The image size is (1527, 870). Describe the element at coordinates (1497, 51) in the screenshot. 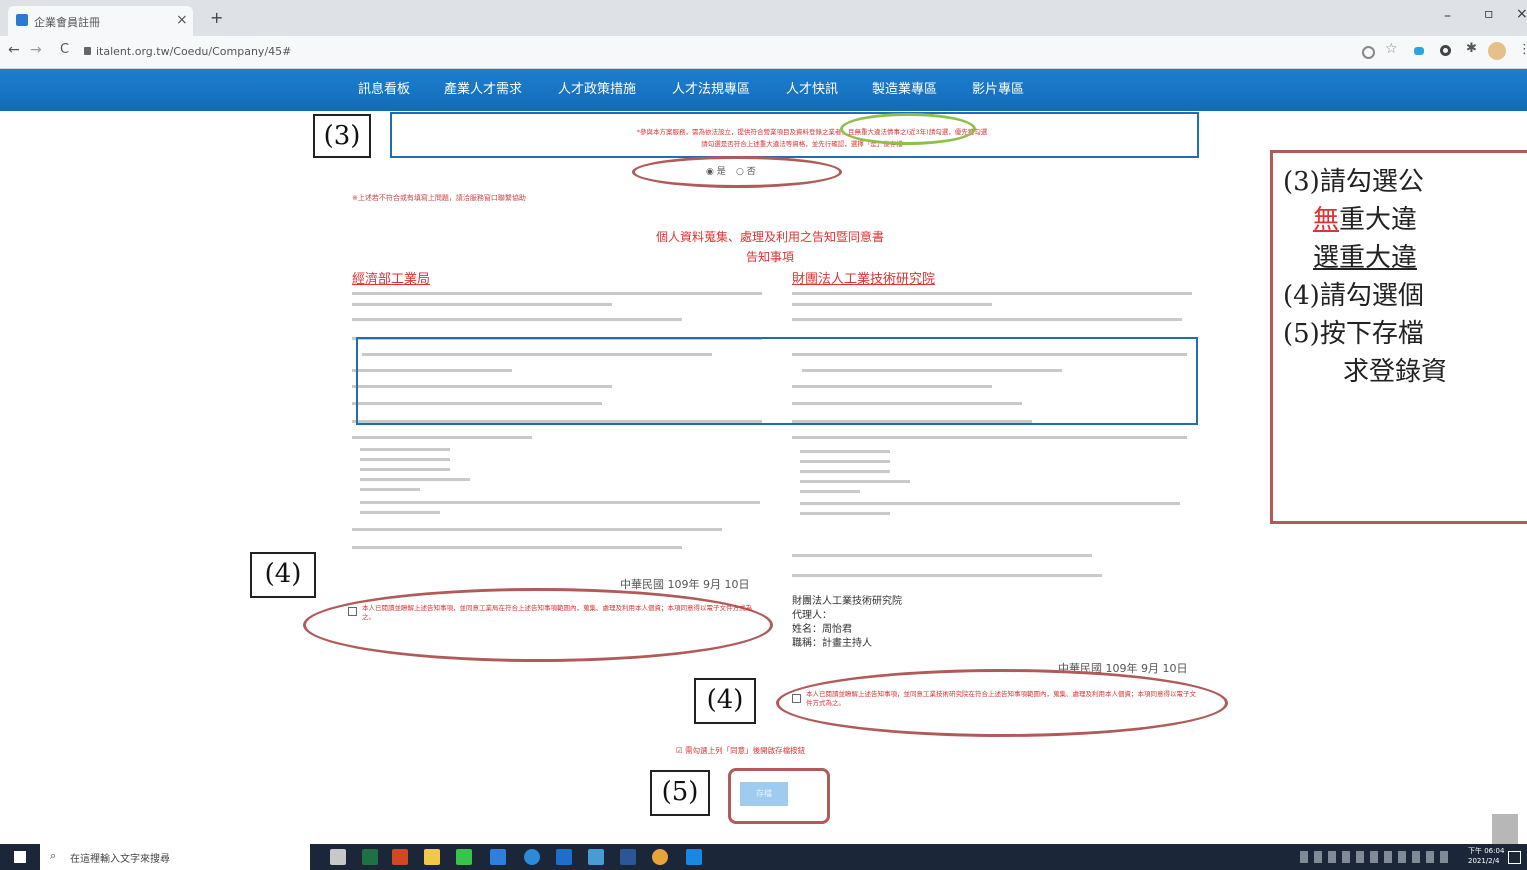

I see `profile-avatar` at that location.